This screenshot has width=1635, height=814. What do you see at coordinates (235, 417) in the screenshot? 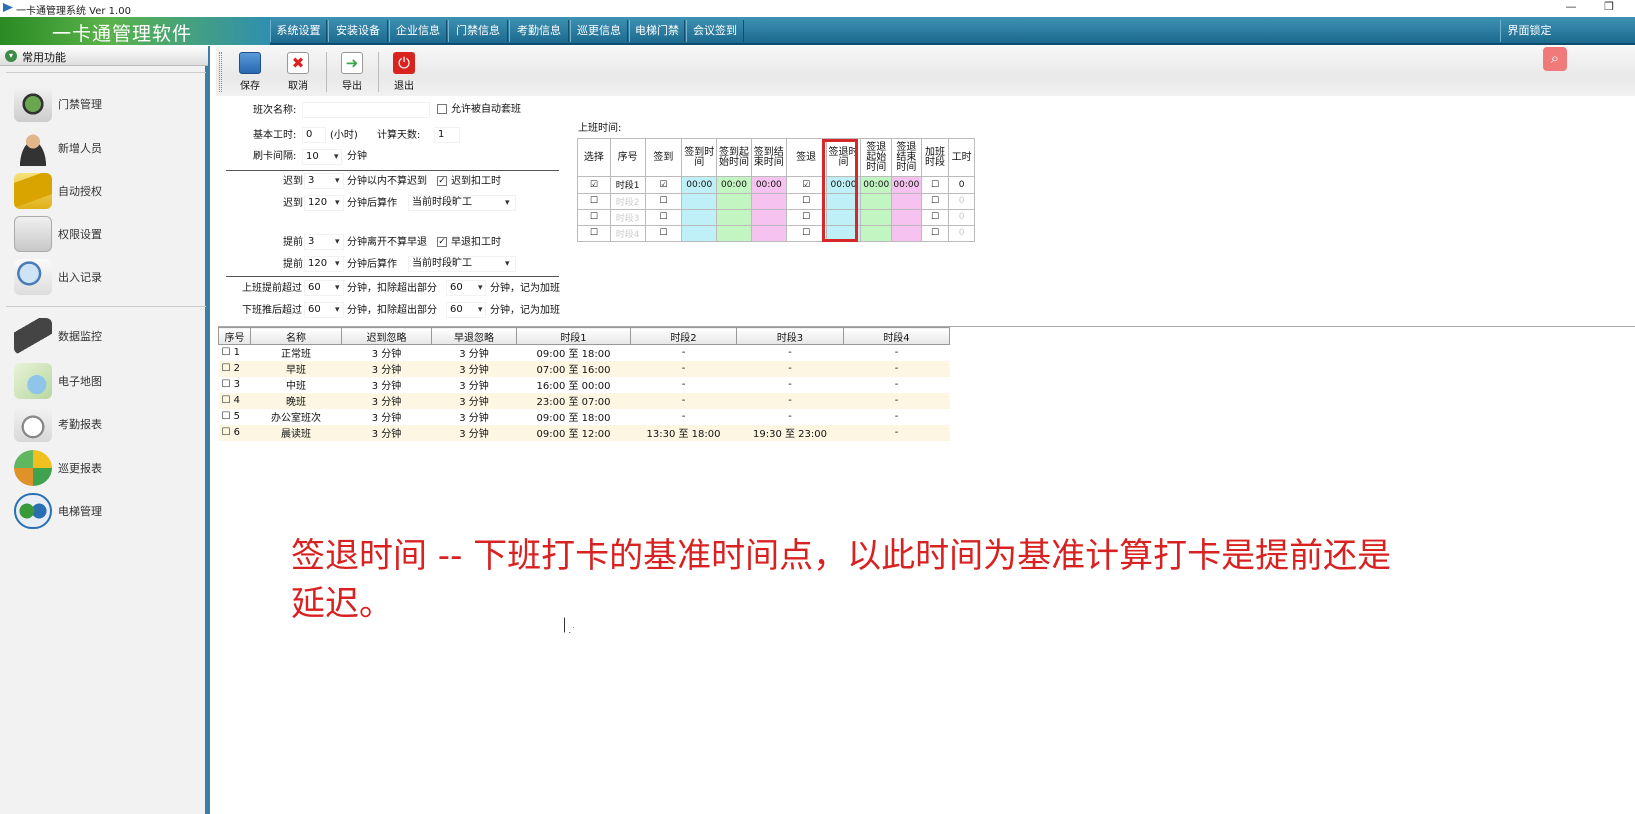
I see `row-seq: ☐ 5` at bounding box center [235, 417].